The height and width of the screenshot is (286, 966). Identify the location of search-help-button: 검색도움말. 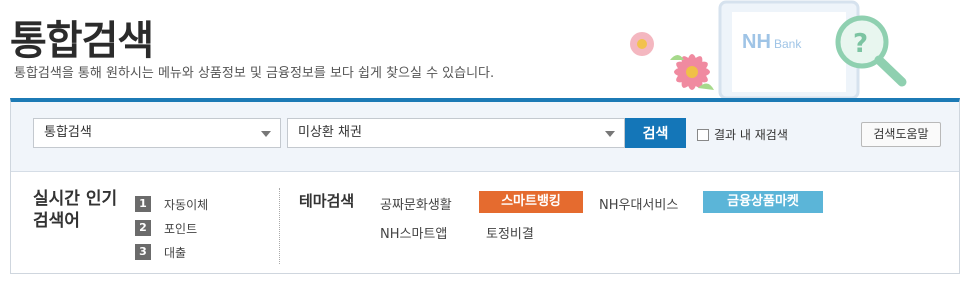
(901, 134).